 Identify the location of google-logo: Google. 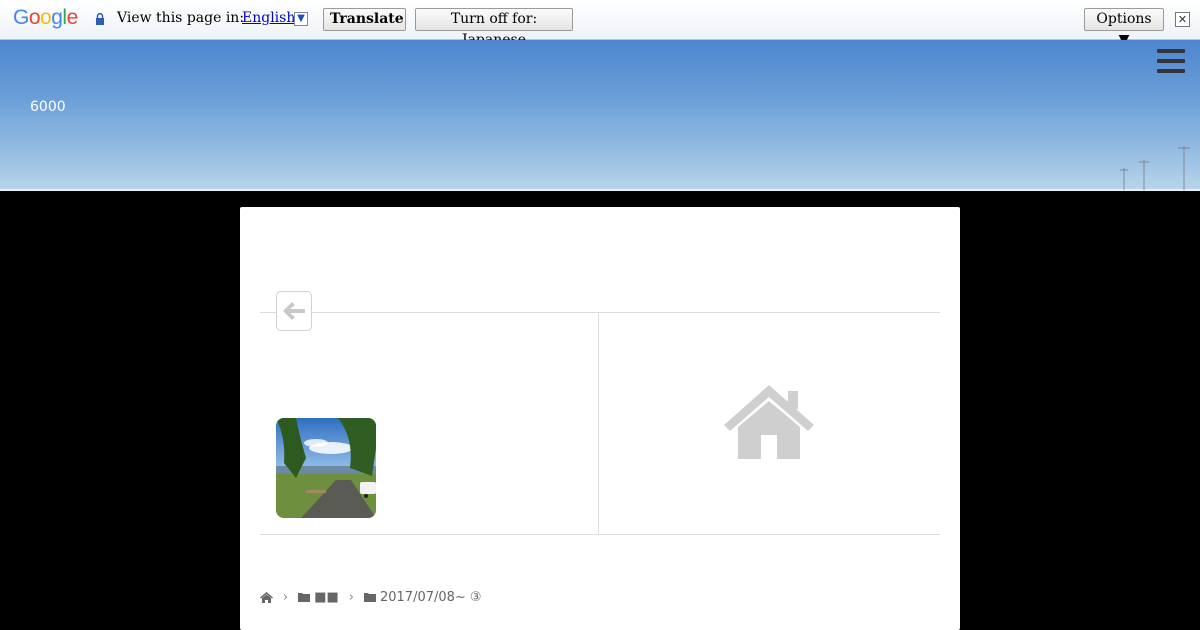
(45, 17).